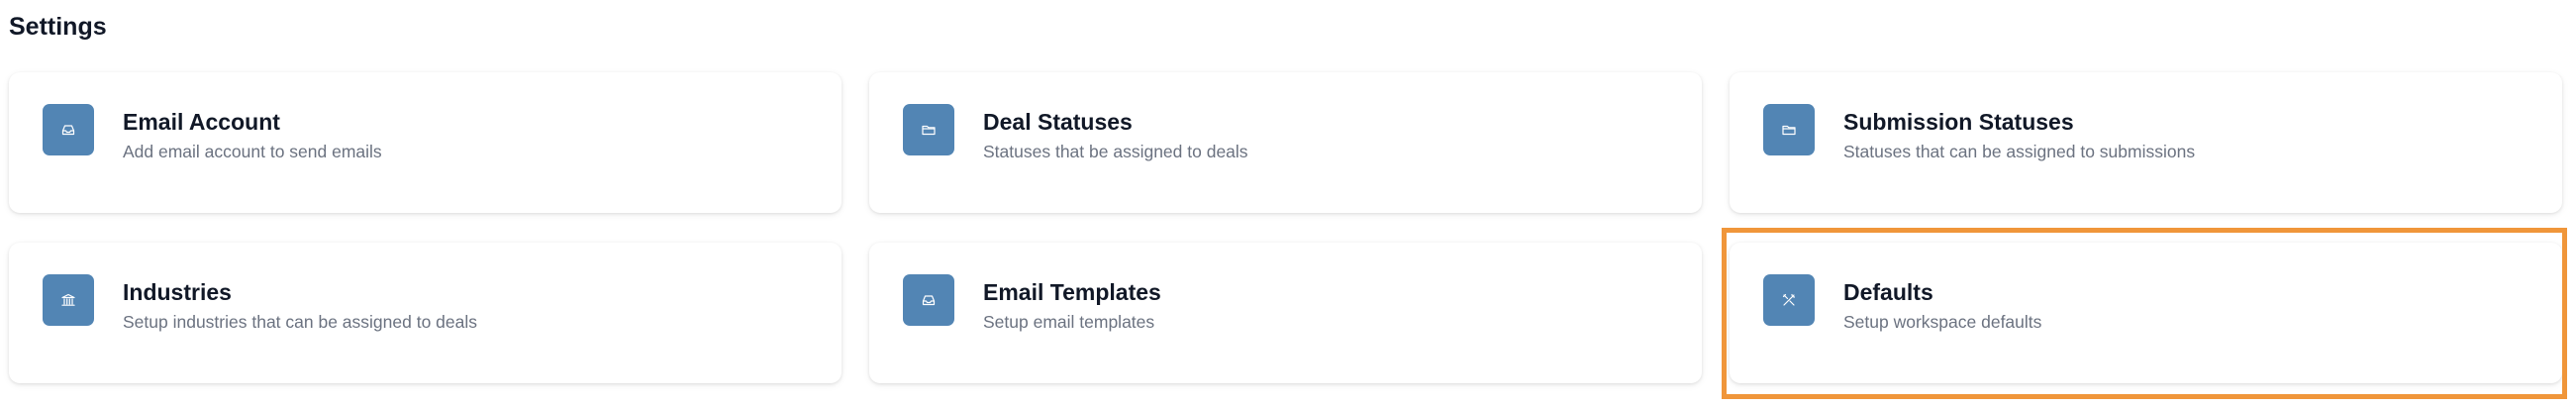  What do you see at coordinates (58, 27) in the screenshot?
I see `page-title: Settings` at bounding box center [58, 27].